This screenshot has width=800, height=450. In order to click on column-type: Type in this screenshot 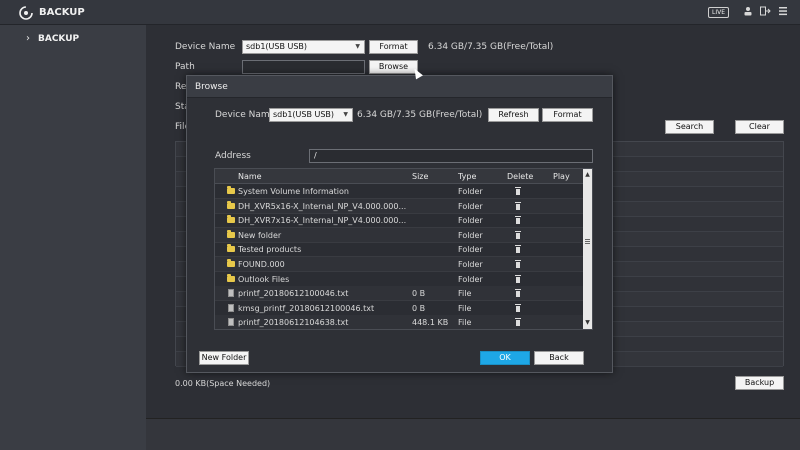, I will do `click(467, 176)`.